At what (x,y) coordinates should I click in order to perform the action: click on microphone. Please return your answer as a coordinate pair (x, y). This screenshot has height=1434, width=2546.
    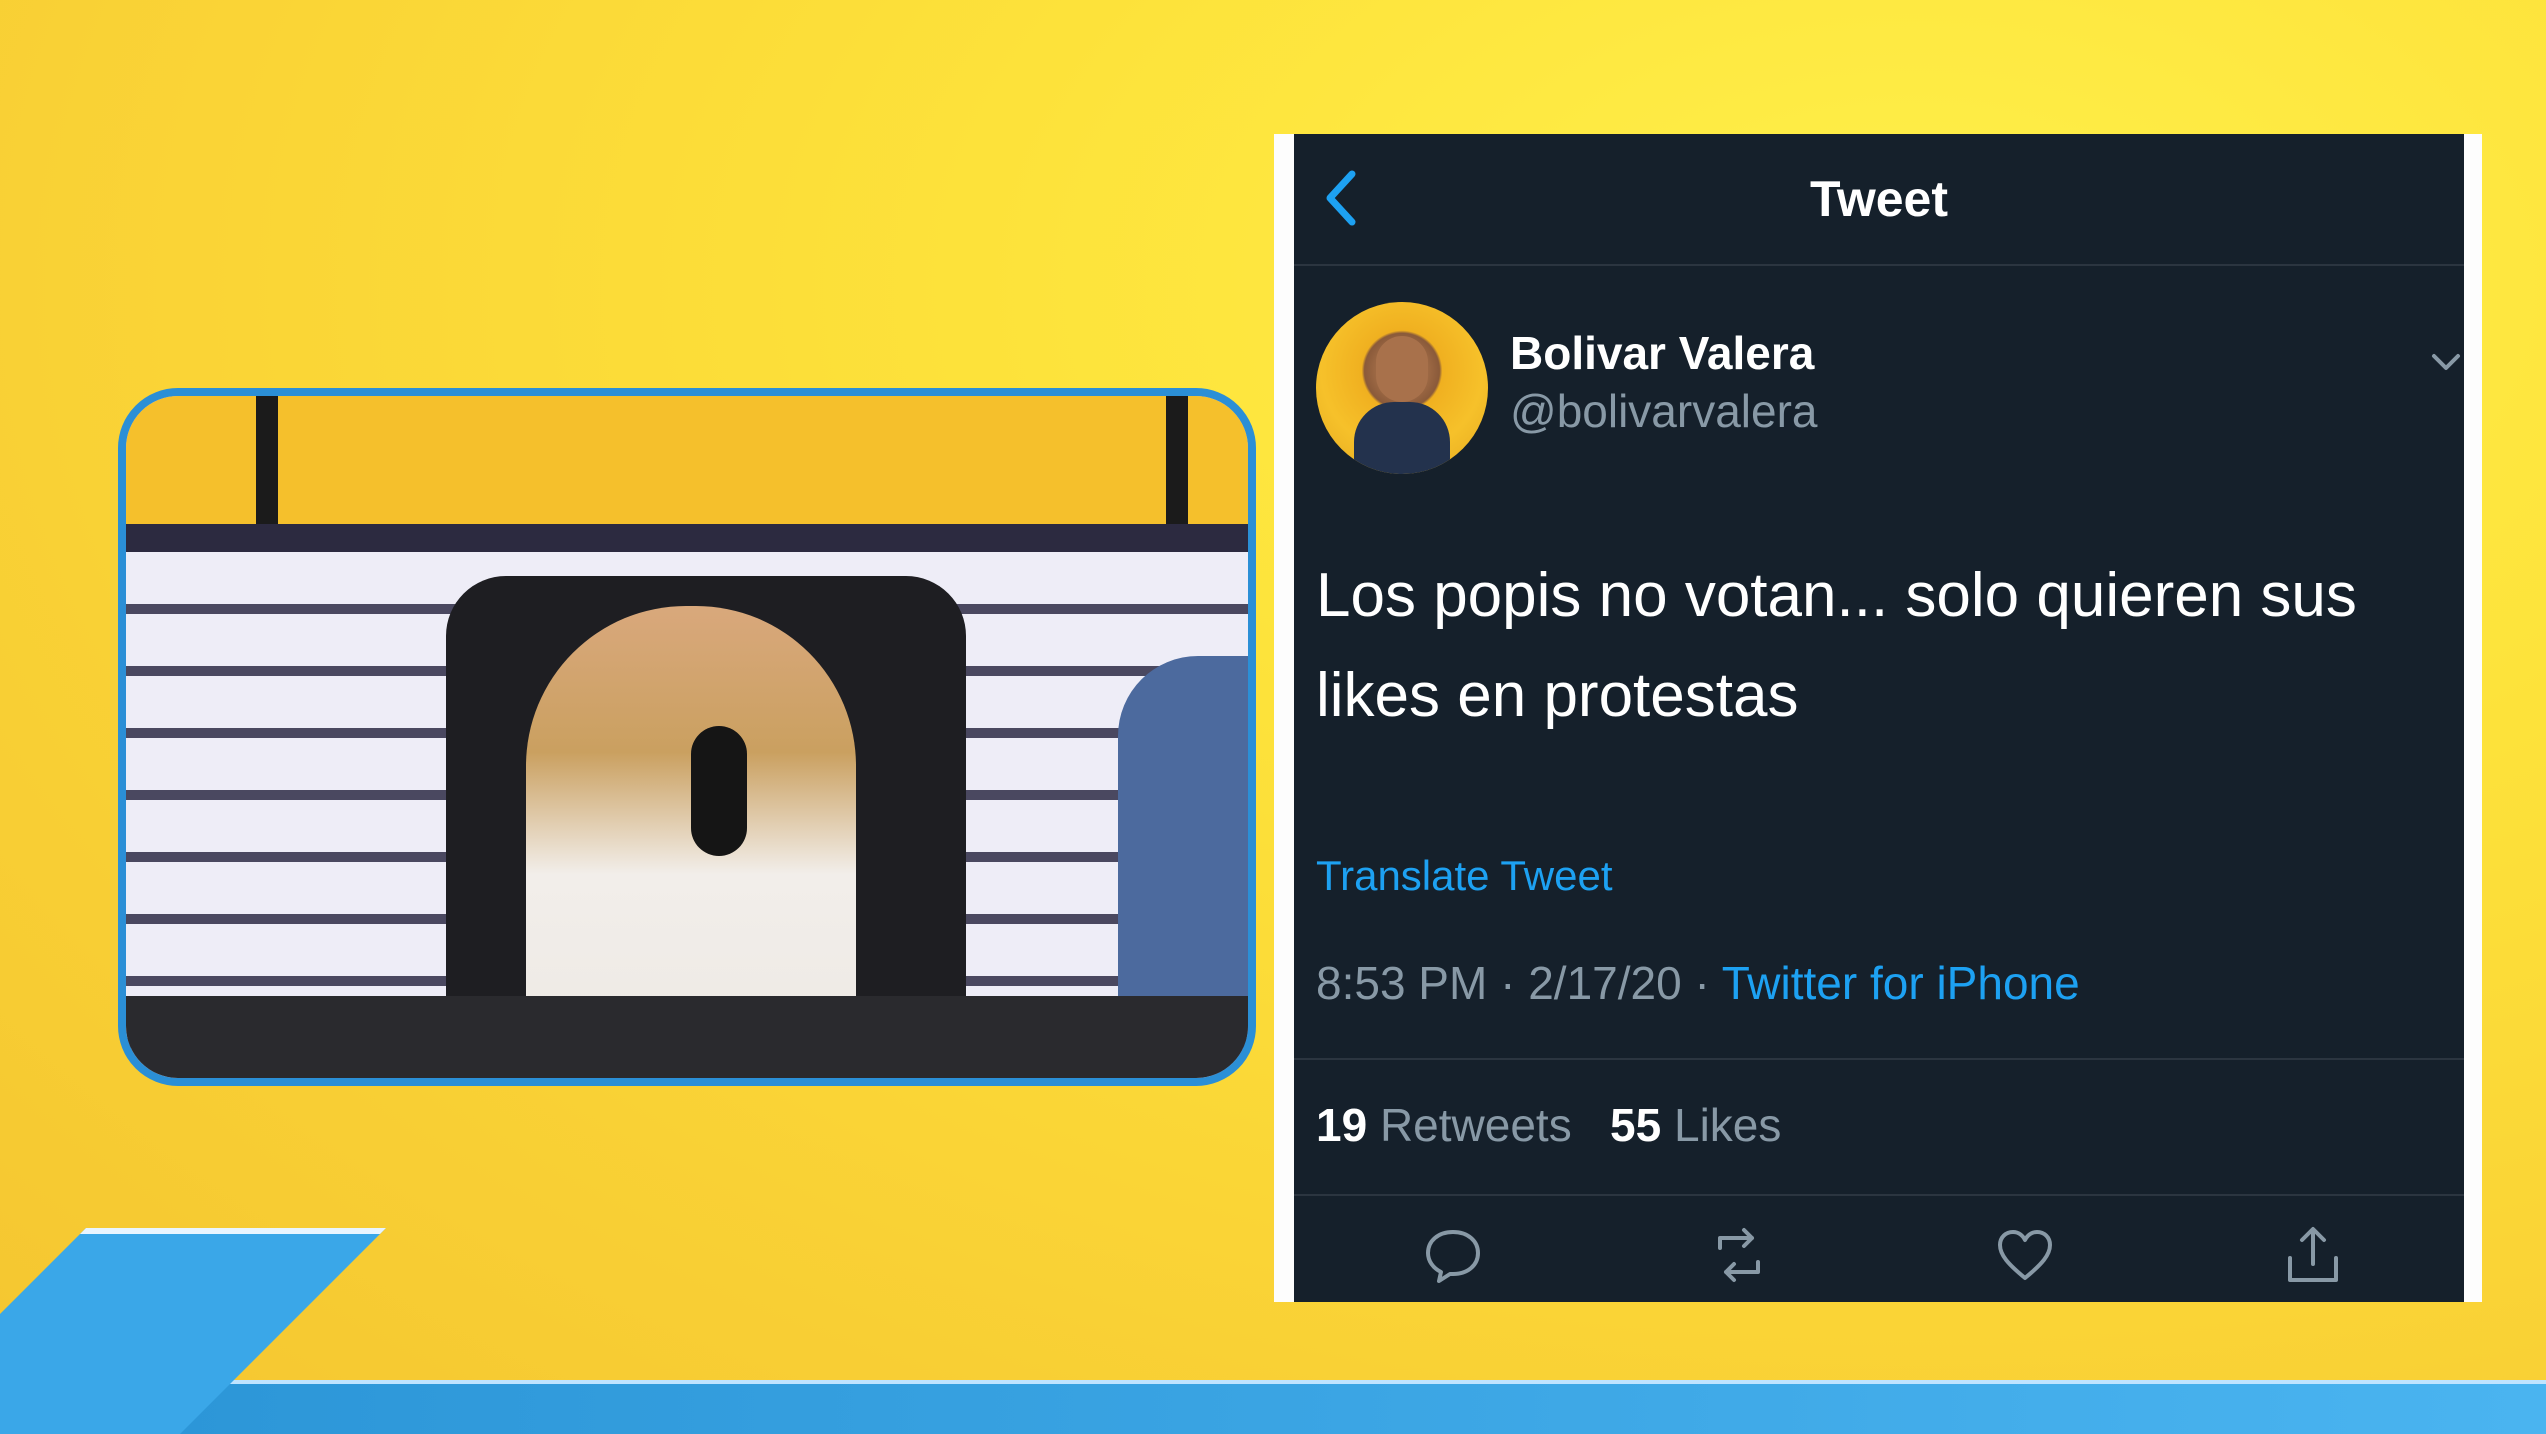
    Looking at the image, I should click on (719, 791).